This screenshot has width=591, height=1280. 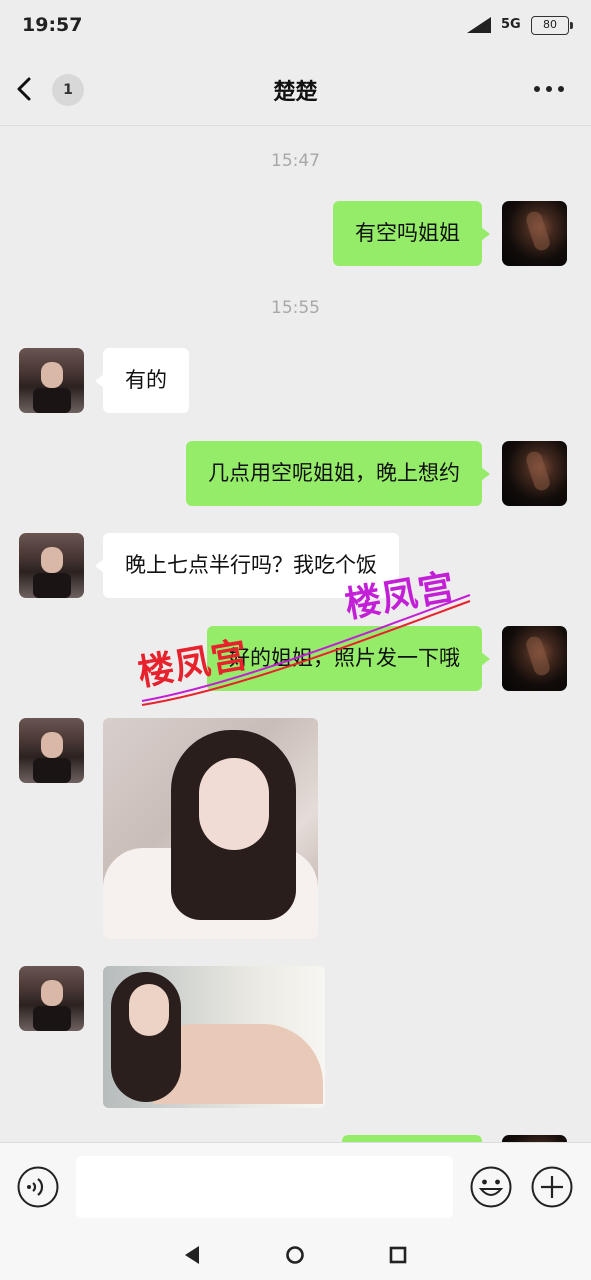 What do you see at coordinates (295, 308) in the screenshot?
I see `timestamp: 15:55` at bounding box center [295, 308].